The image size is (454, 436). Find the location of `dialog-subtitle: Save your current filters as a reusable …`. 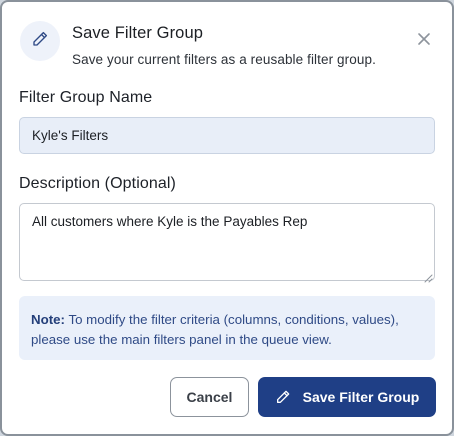

dialog-subtitle: Save your current filters as a reusable … is located at coordinates (224, 59).